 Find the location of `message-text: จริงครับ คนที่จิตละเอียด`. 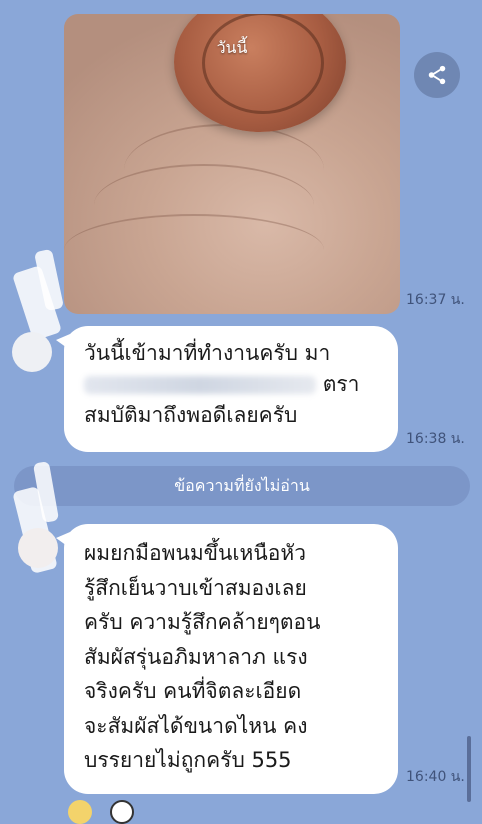

message-text: จริงครับ คนที่จิตละเอียด is located at coordinates (193, 691).